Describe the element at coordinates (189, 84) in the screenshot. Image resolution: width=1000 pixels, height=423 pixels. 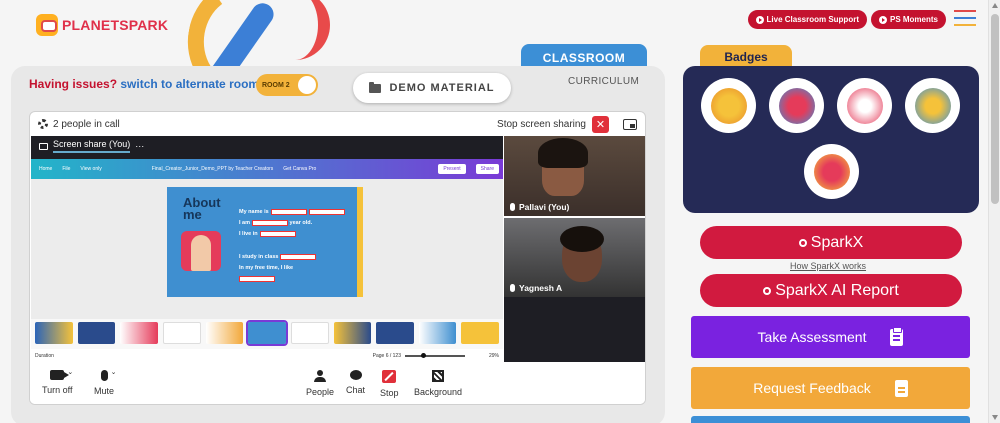
I see `switch-room-link: switch to alternate room` at that location.